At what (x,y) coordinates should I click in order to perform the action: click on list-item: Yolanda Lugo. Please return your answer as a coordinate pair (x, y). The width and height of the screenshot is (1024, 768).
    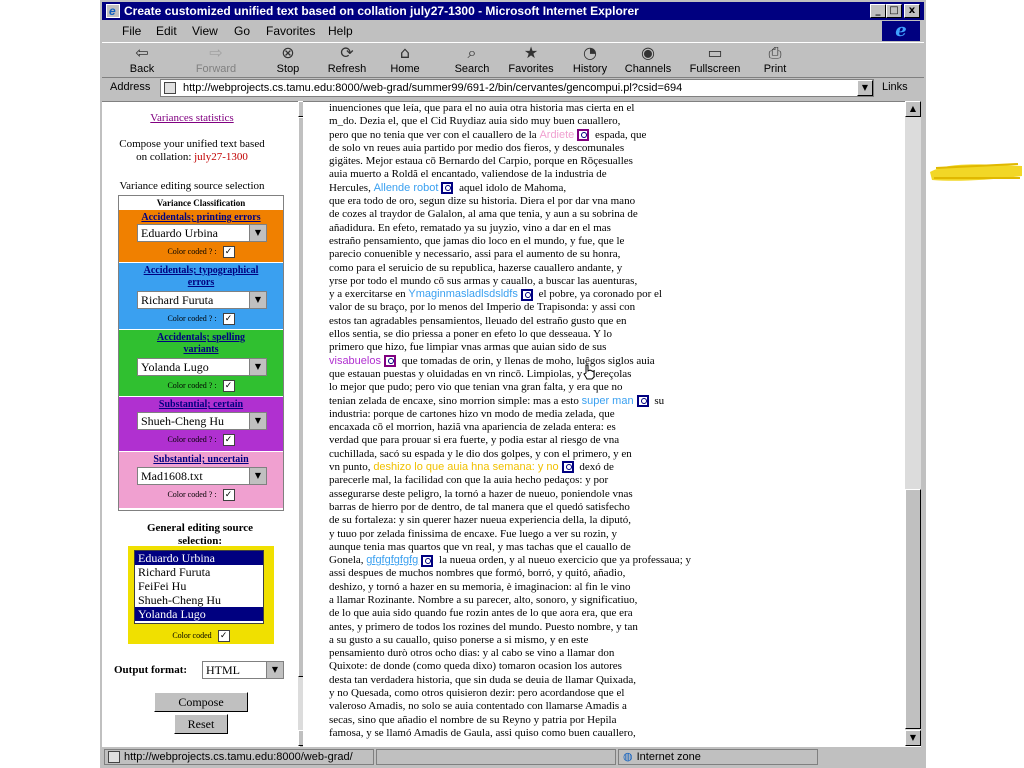
    Looking at the image, I should click on (199, 614).